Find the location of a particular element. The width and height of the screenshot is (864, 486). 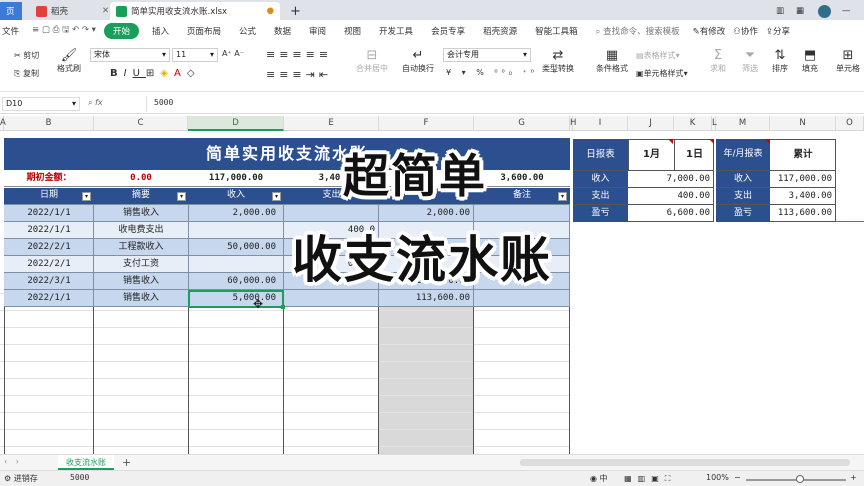

table-style-button: ▤表格样式▾ is located at coordinates (658, 55).